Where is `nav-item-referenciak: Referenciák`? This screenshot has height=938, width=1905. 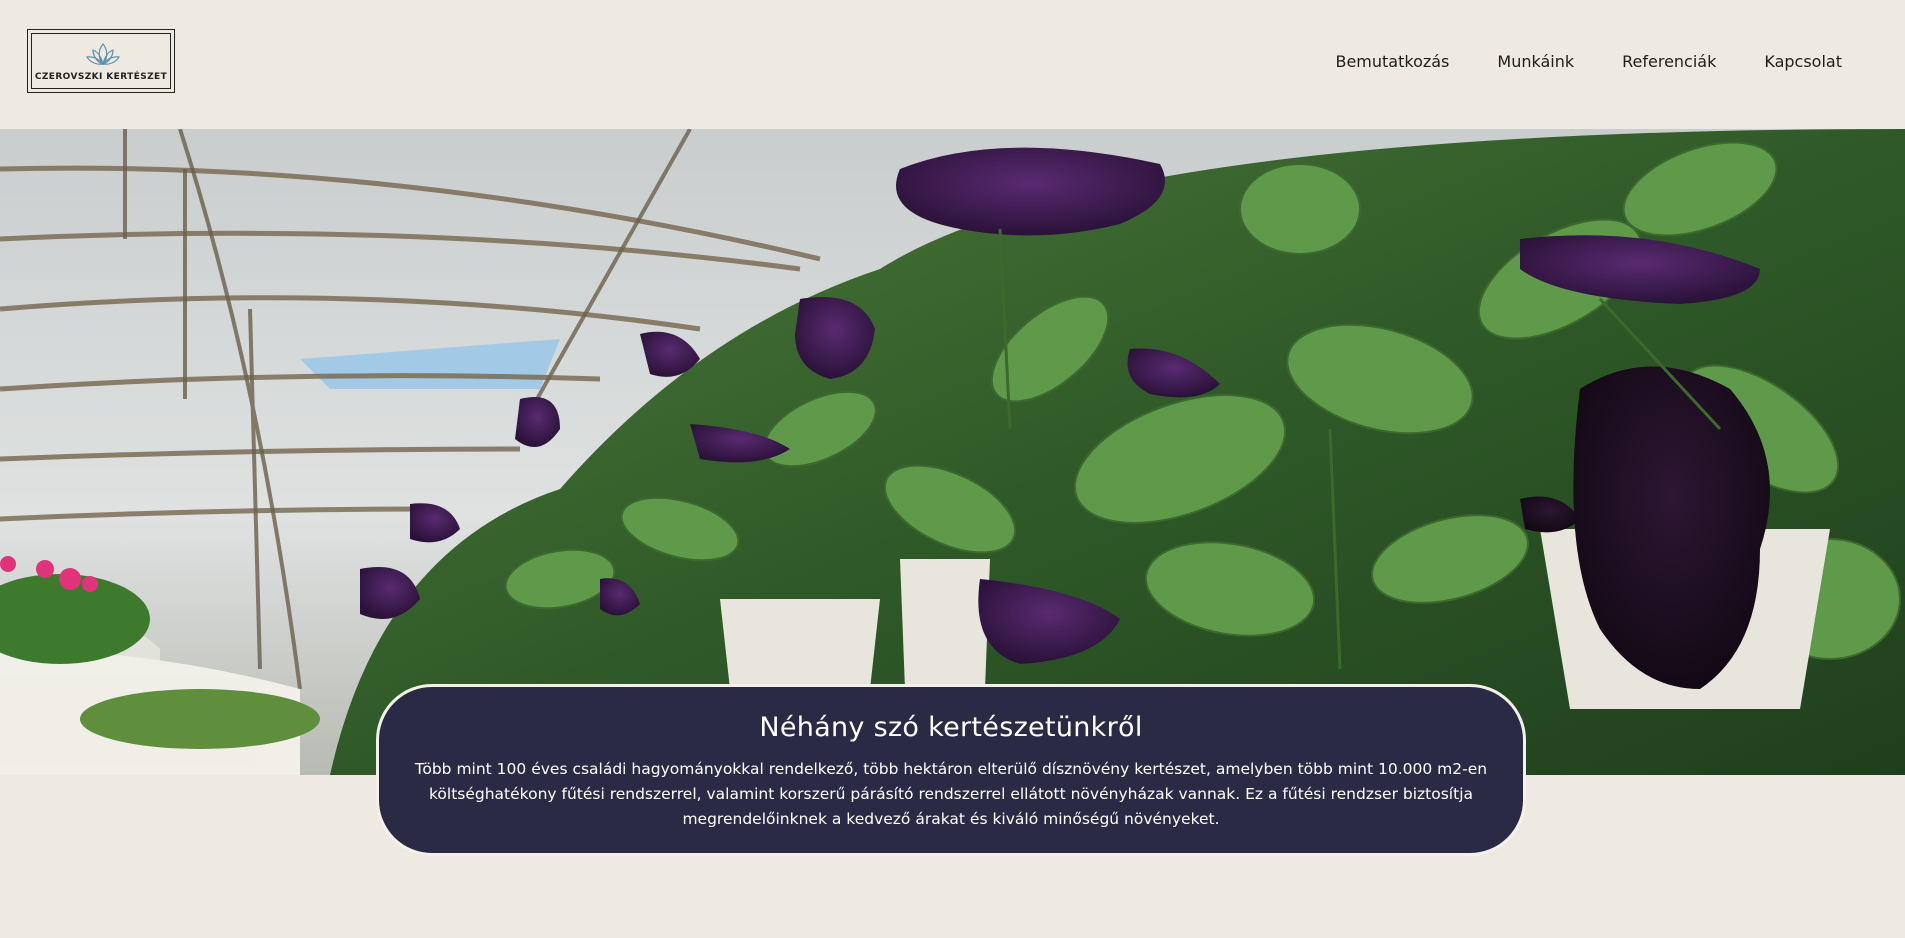
nav-item-referenciak: Referenciák is located at coordinates (1669, 61).